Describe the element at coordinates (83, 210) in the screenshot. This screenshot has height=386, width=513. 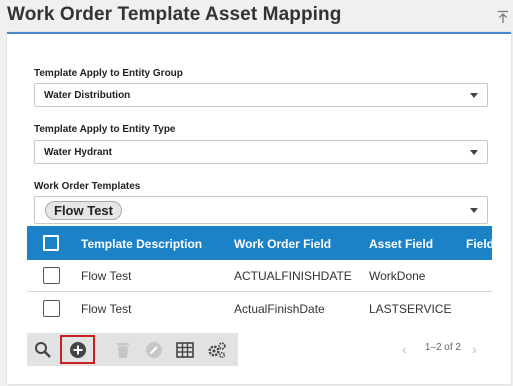
I see `template-chip: Flow Test` at that location.